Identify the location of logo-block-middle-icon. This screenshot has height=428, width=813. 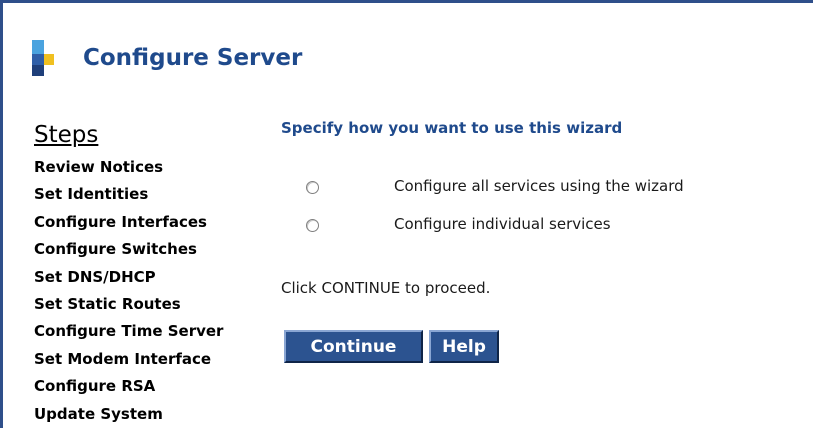
(38, 59).